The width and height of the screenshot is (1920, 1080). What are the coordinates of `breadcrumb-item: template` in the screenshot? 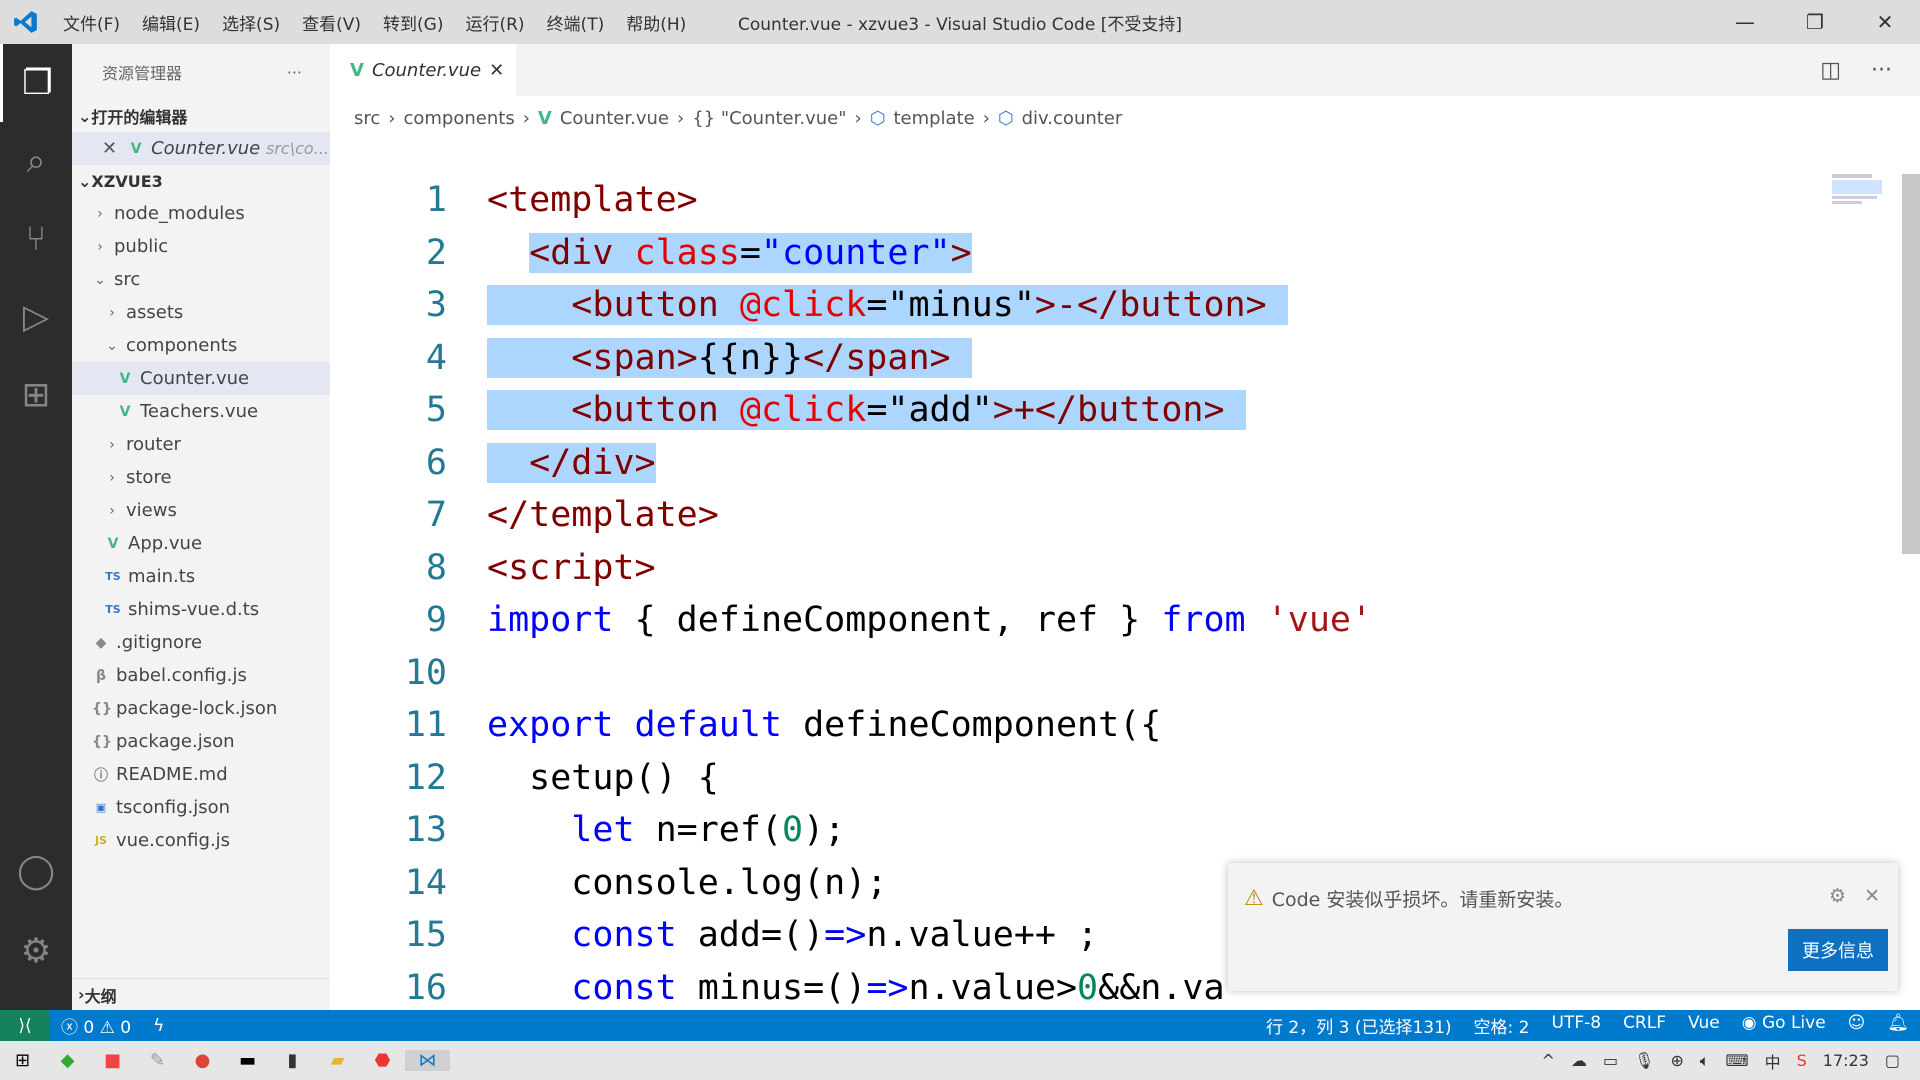 It's located at (933, 118).